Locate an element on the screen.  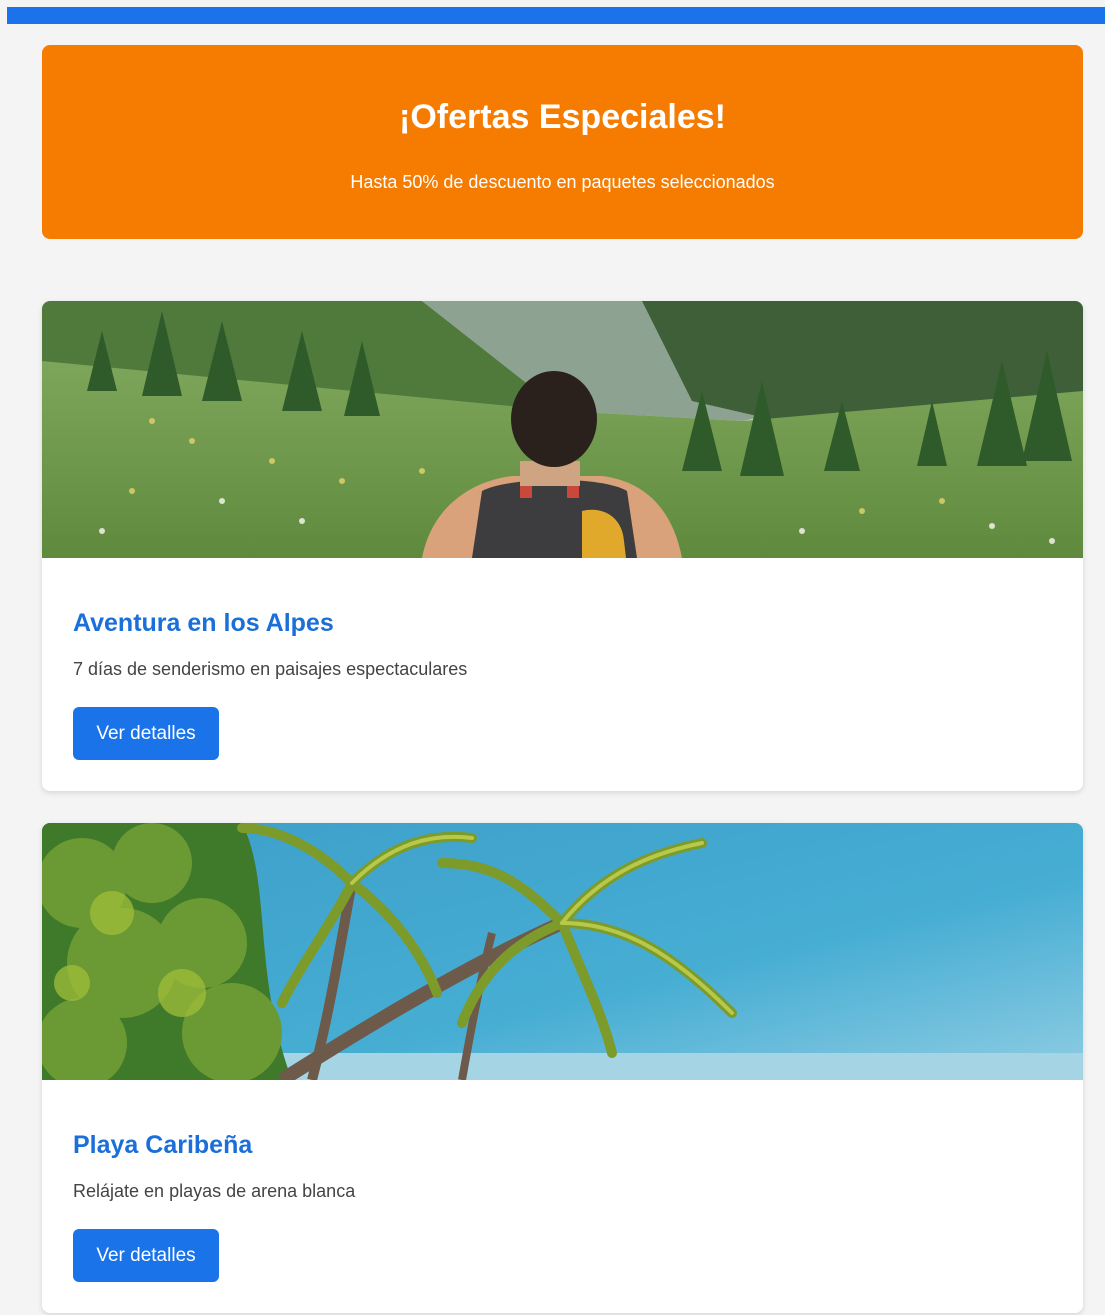
card-title: Aventura en los Alpes is located at coordinates (203, 623).